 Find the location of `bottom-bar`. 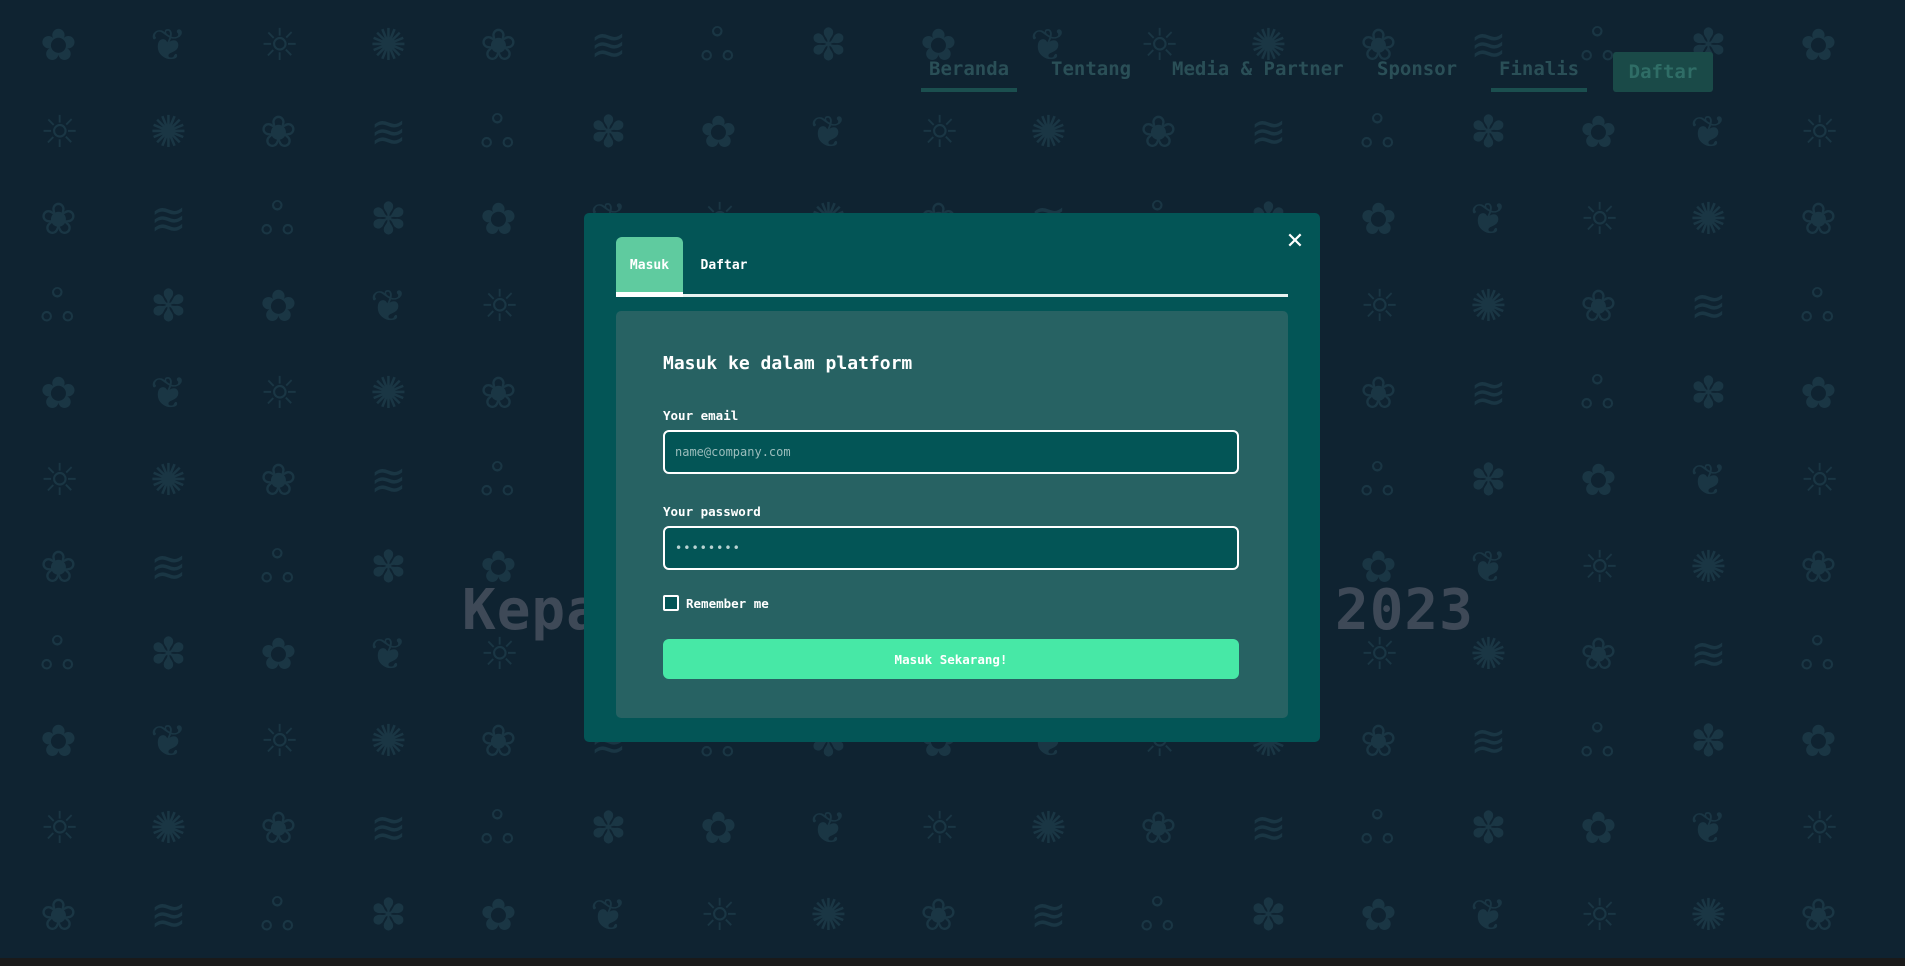

bottom-bar is located at coordinates (952, 962).